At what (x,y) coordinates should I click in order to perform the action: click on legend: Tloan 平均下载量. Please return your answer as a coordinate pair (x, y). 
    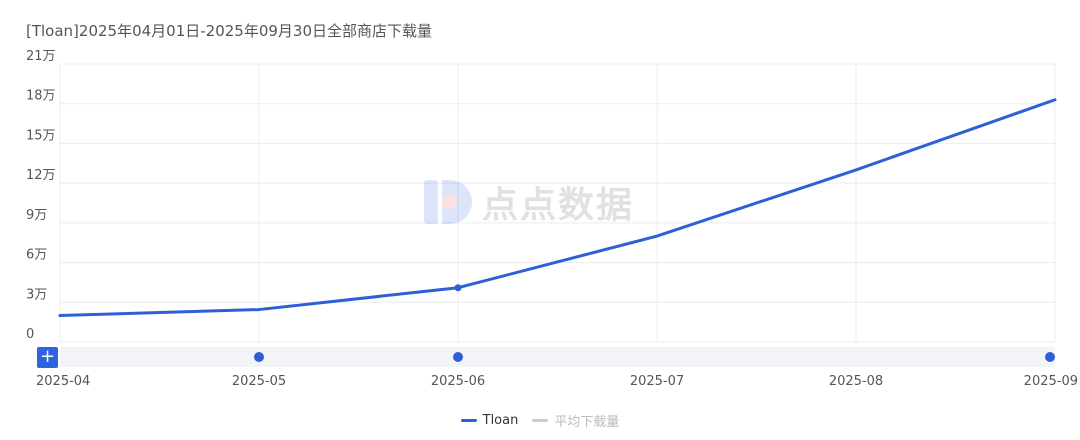
    Looking at the image, I should click on (540, 420).